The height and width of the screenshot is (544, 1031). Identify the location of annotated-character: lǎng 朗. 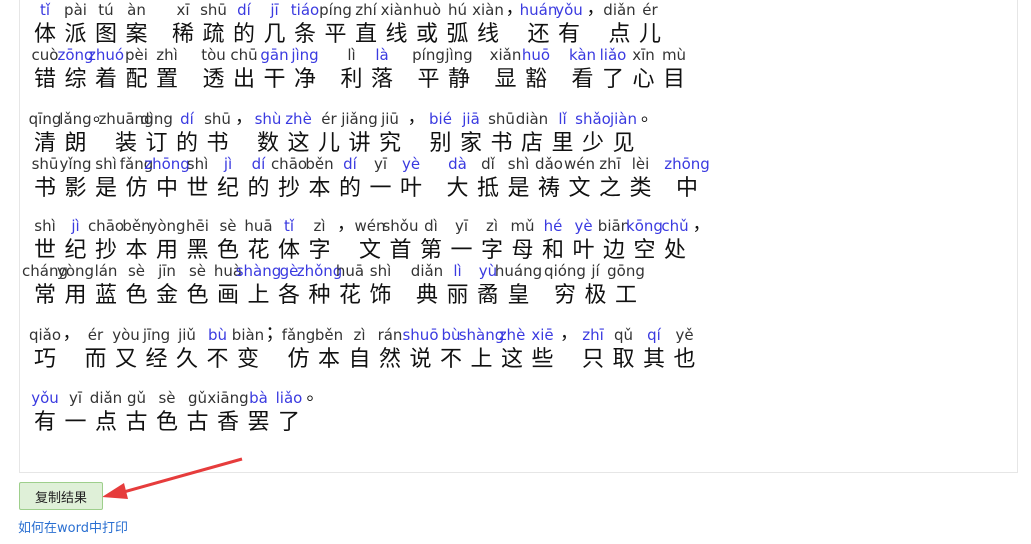
(75, 134).